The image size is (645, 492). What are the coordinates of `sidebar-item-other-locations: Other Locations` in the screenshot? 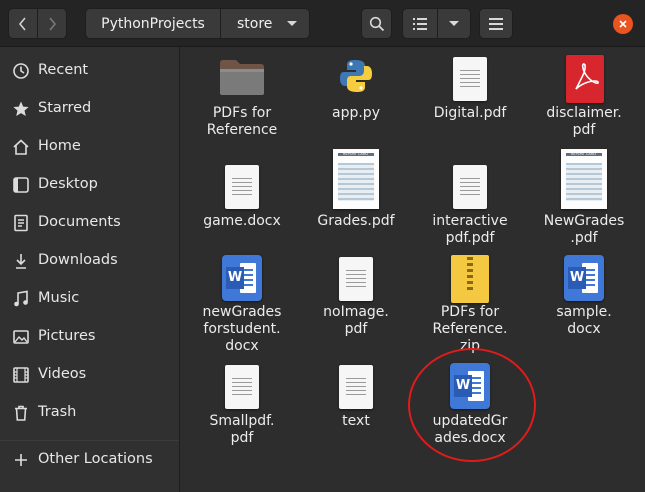 It's located at (89, 460).